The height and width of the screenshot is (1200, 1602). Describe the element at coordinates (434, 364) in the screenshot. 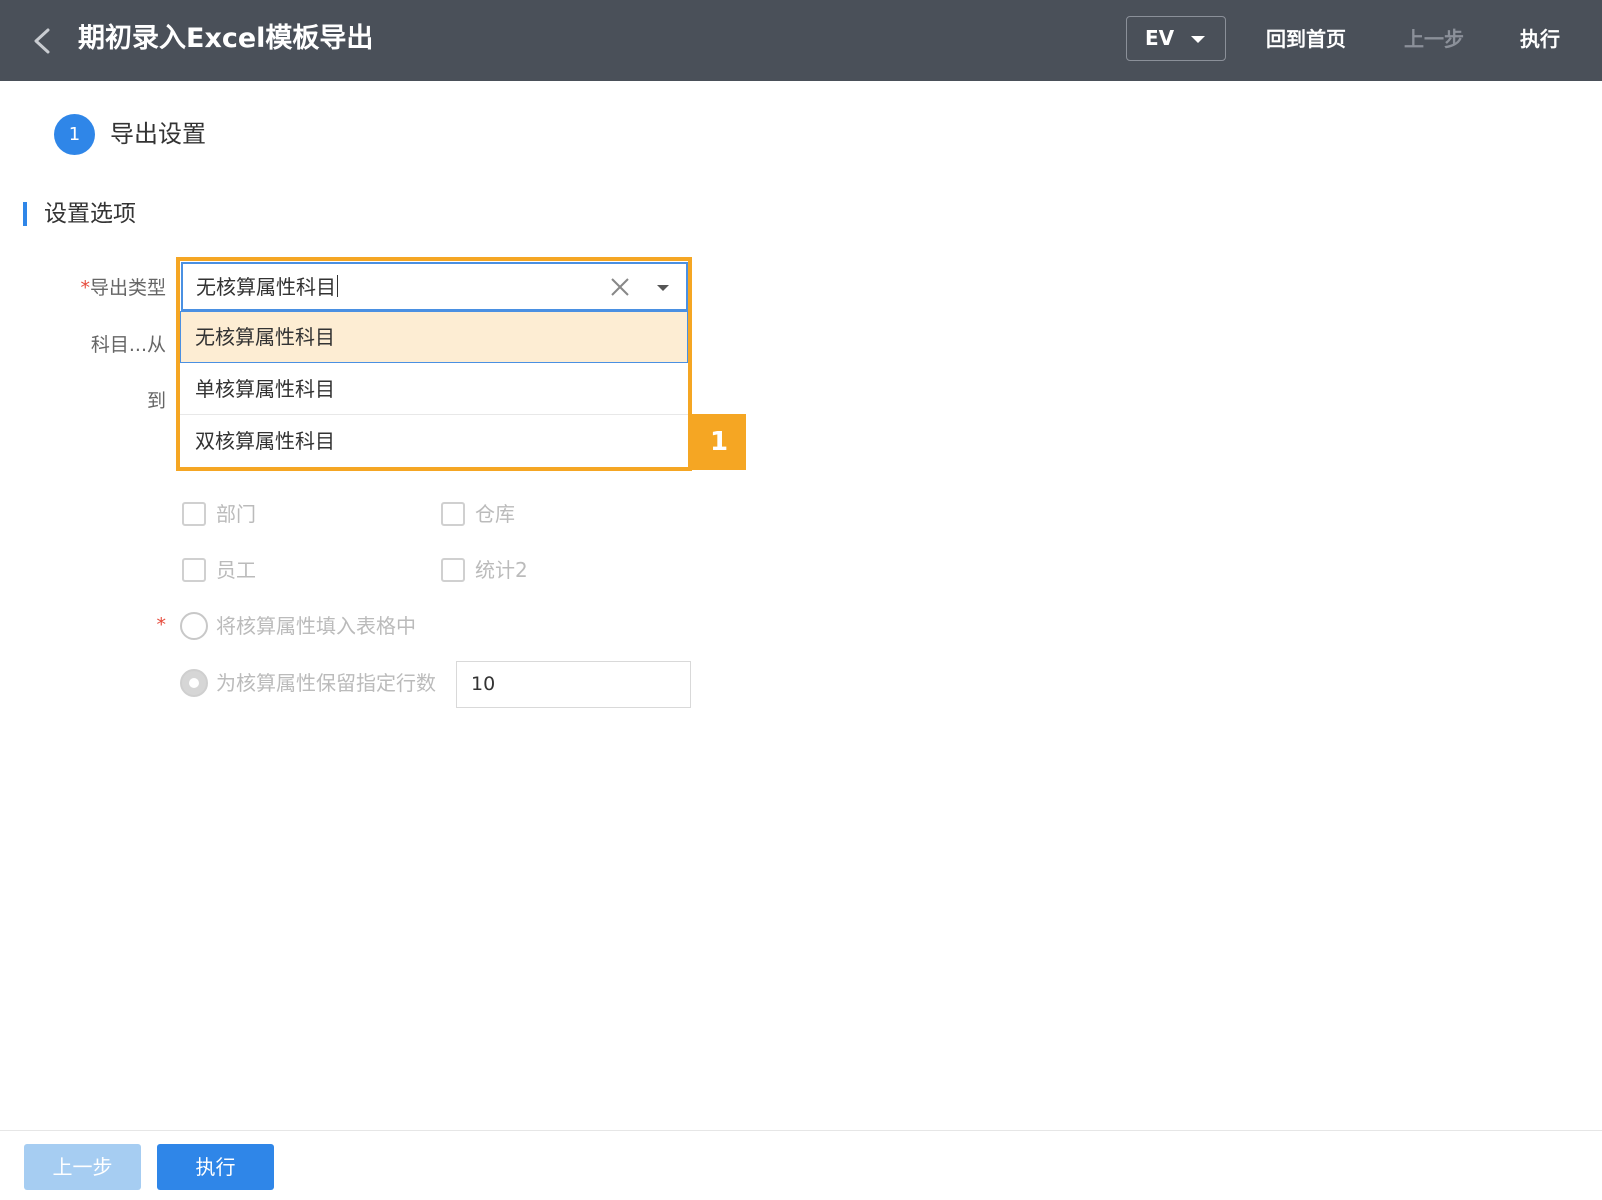

I see `highlight-frame` at that location.